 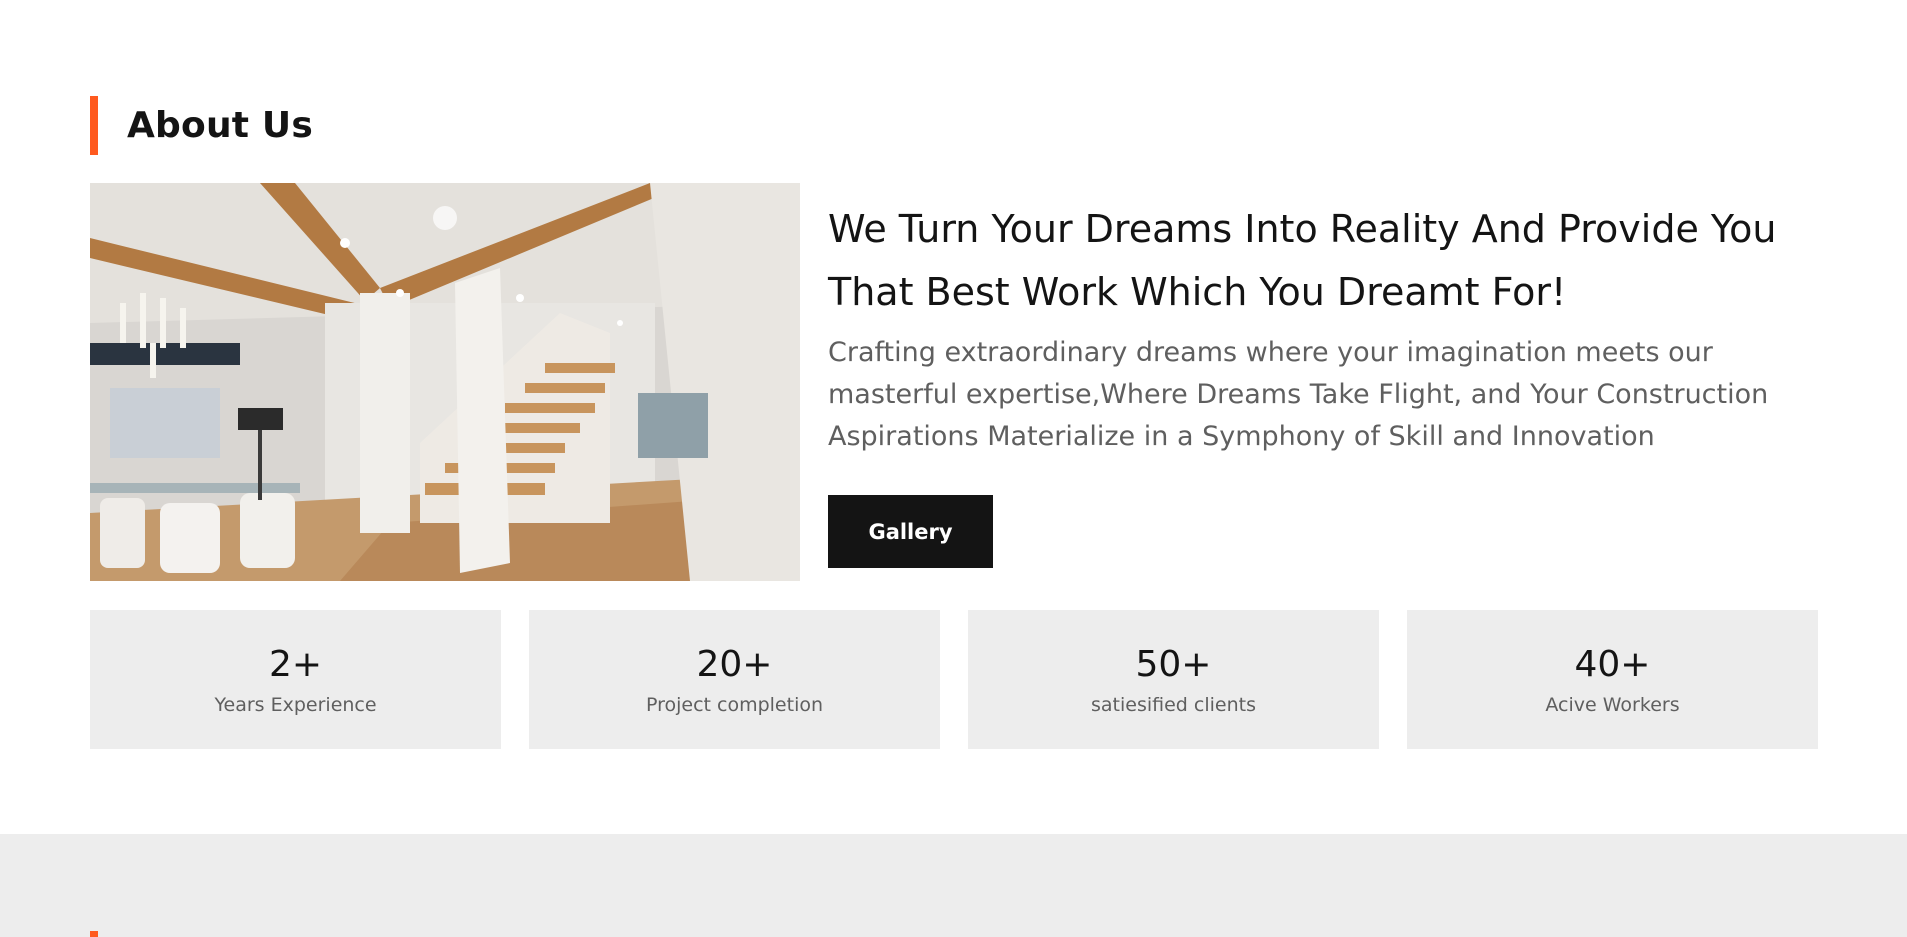 I want to click on gallery-button: Gallery, so click(x=910, y=531).